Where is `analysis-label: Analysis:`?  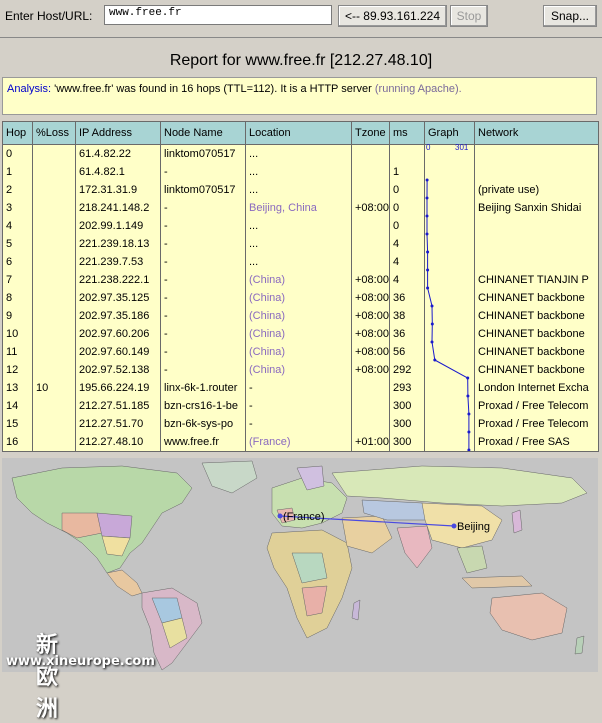 analysis-label: Analysis: is located at coordinates (29, 89).